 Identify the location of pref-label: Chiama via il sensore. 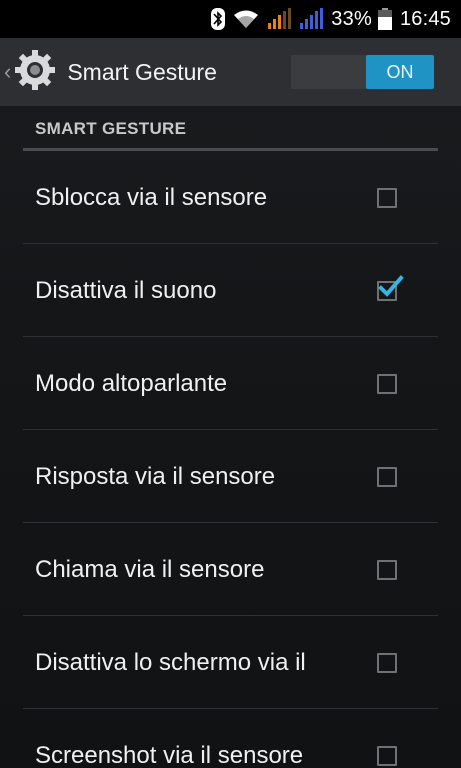
(150, 569).